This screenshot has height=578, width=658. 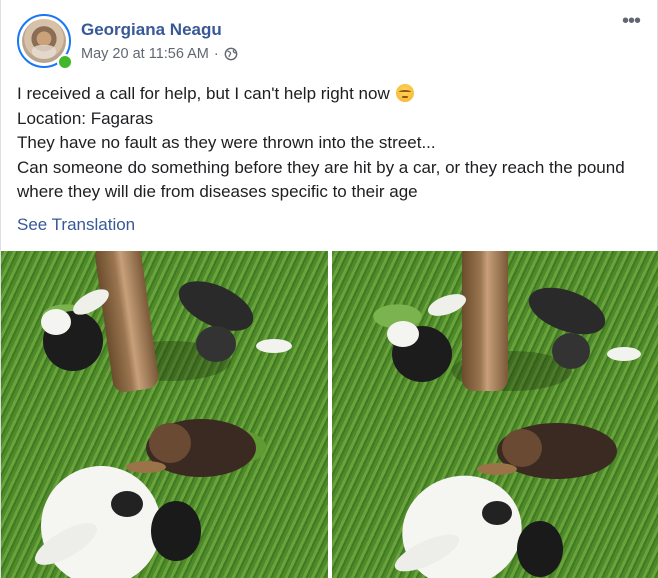 What do you see at coordinates (151, 30) in the screenshot?
I see `author-name: Georgiana Neagu` at bounding box center [151, 30].